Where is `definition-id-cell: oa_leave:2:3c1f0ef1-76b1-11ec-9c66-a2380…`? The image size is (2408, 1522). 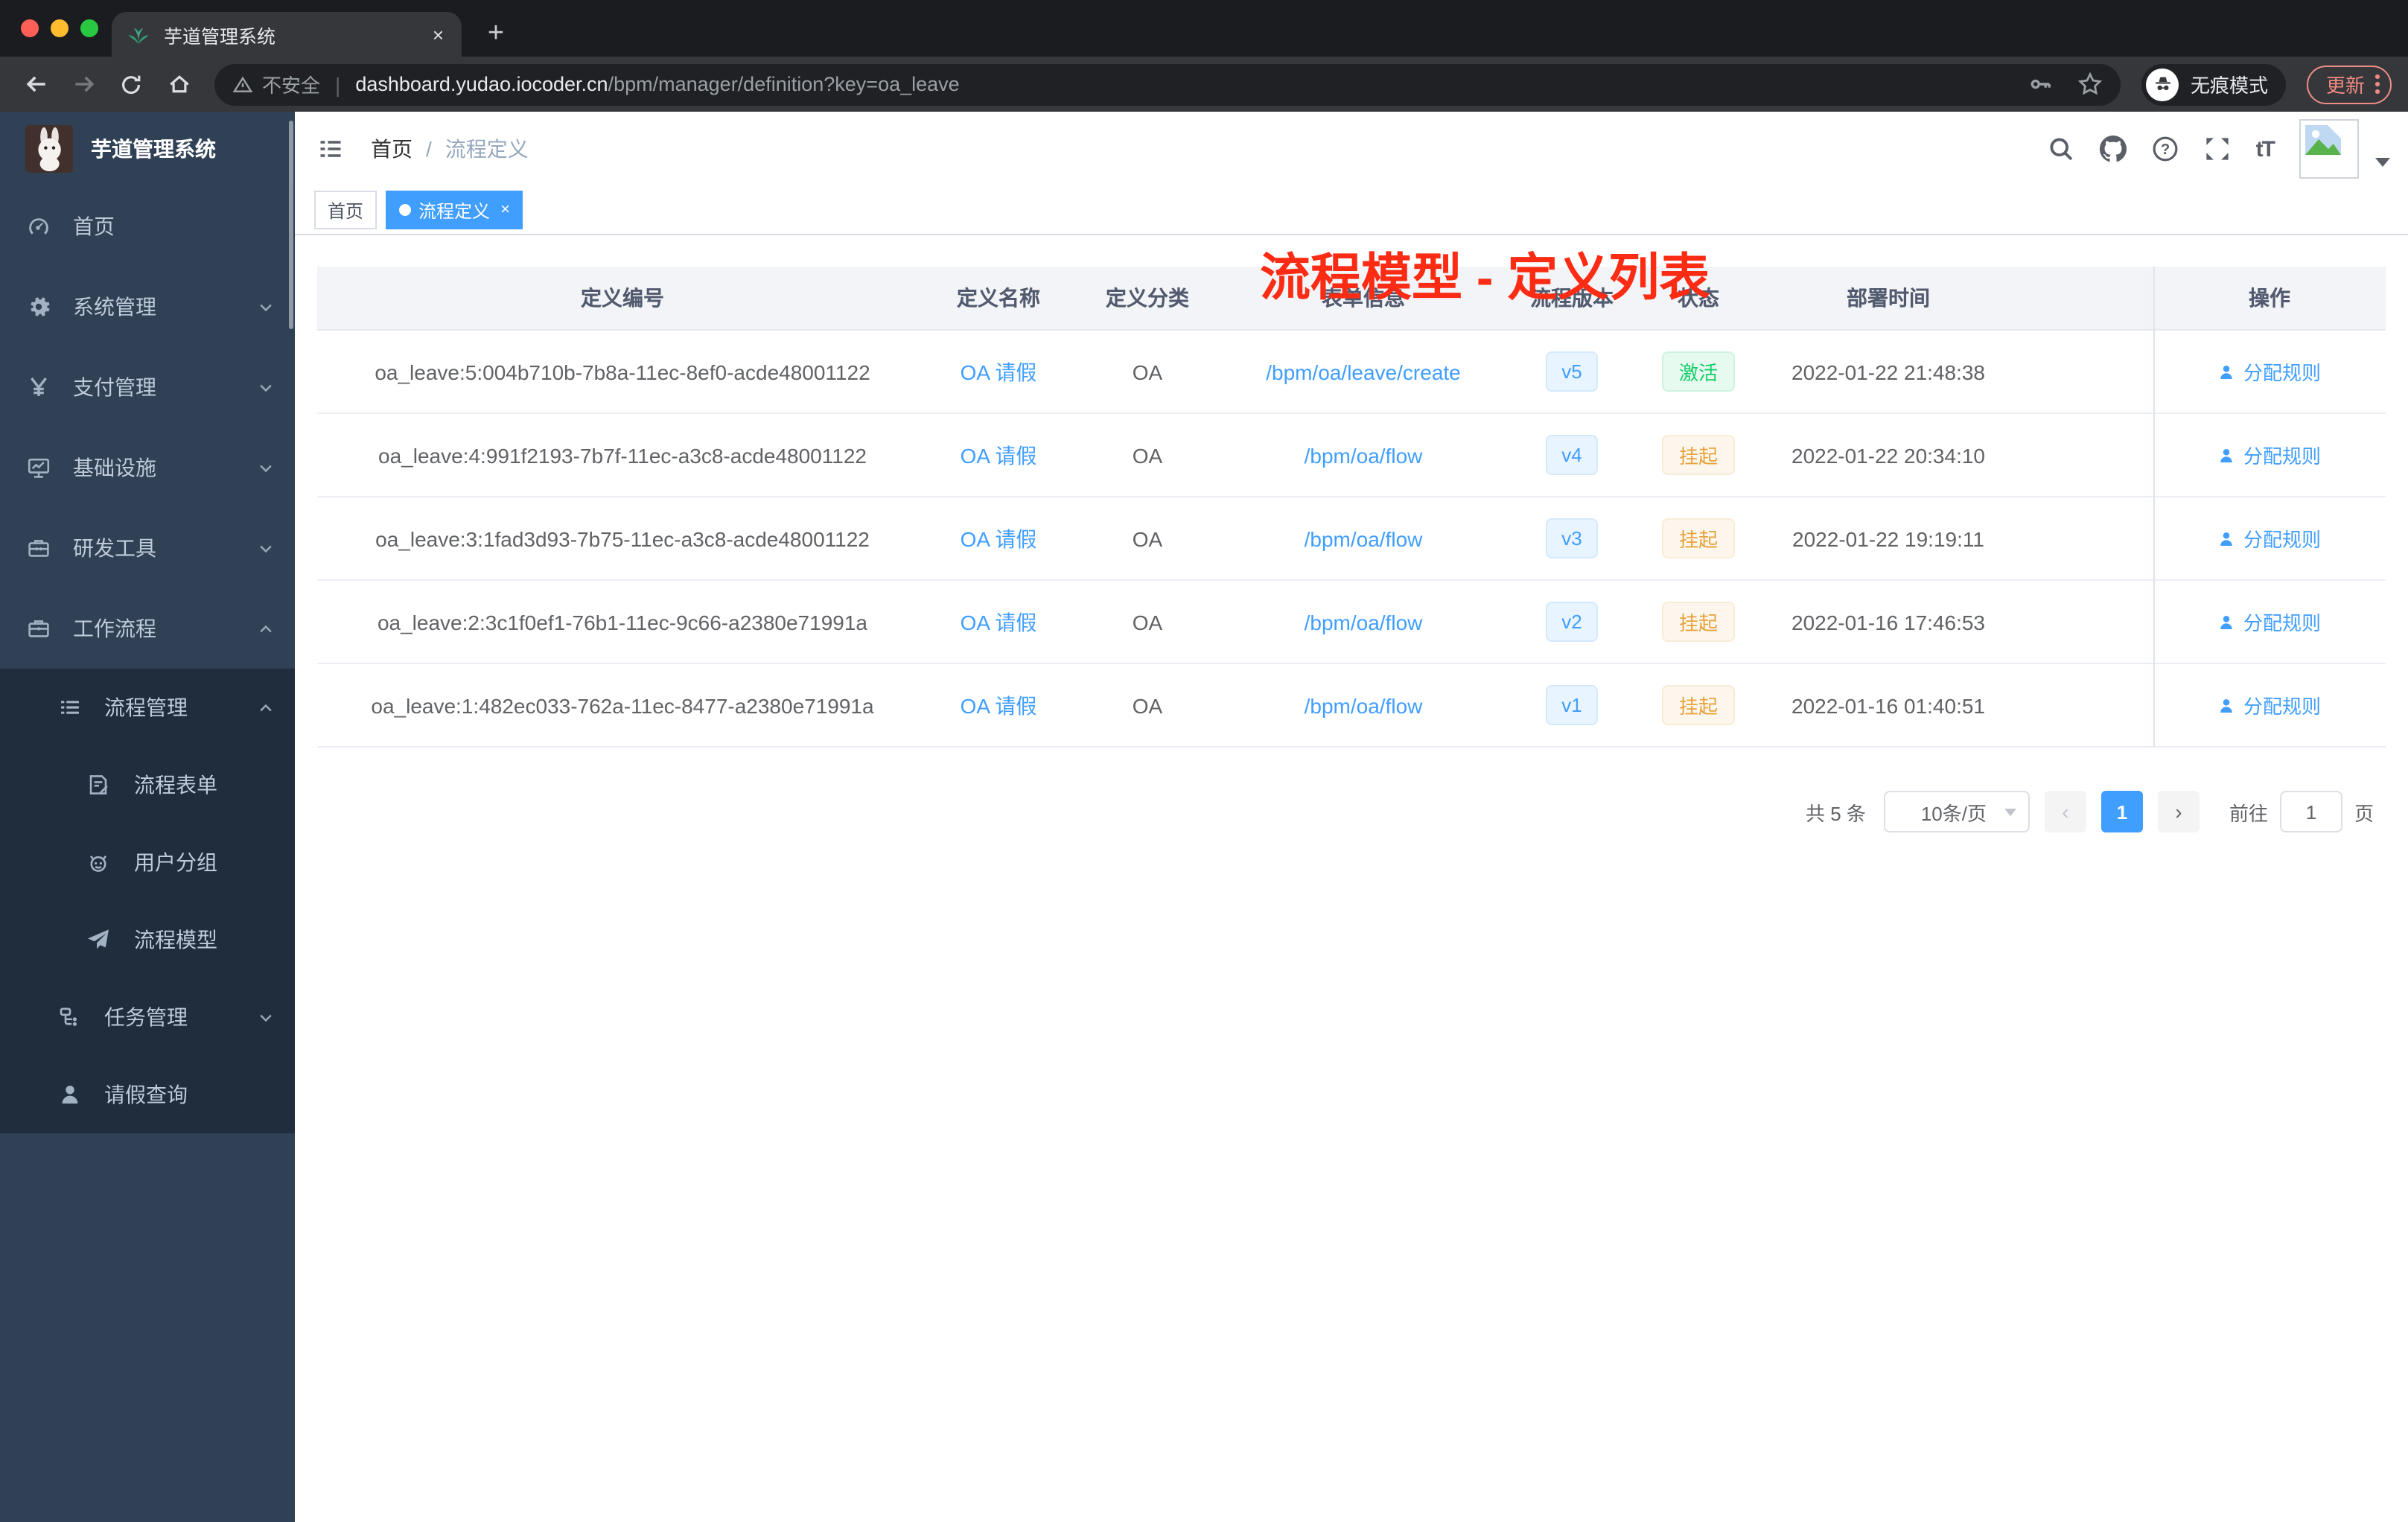 definition-id-cell: oa_leave:2:3c1f0ef1-76b1-11ec-9c66-a2380… is located at coordinates (622, 622).